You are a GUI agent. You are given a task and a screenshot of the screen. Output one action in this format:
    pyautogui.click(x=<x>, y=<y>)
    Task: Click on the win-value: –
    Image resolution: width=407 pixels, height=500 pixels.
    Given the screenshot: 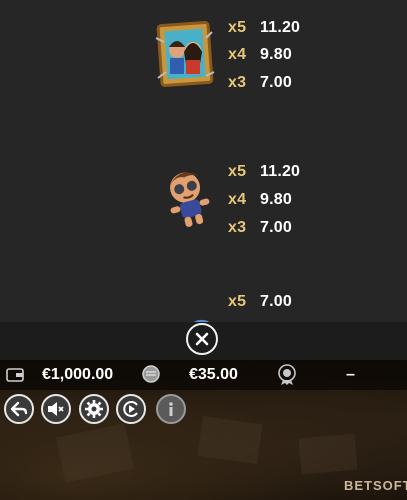 What is the action you would take?
    pyautogui.click(x=350, y=374)
    